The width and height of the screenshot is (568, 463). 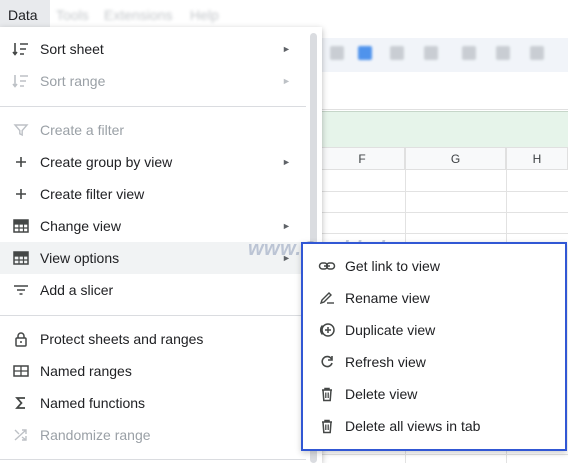 What do you see at coordinates (327, 362) in the screenshot?
I see `refresh-icon` at bounding box center [327, 362].